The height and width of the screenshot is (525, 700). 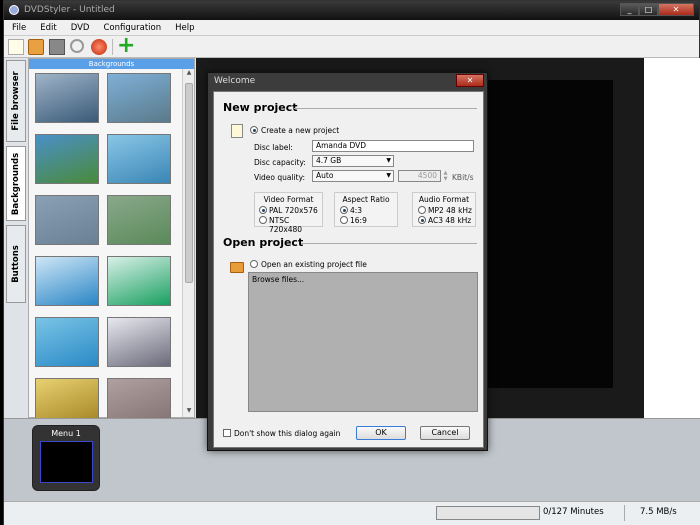 I want to click on bitrate-spinner-icon: ▲ ▼, so click(x=445, y=176).